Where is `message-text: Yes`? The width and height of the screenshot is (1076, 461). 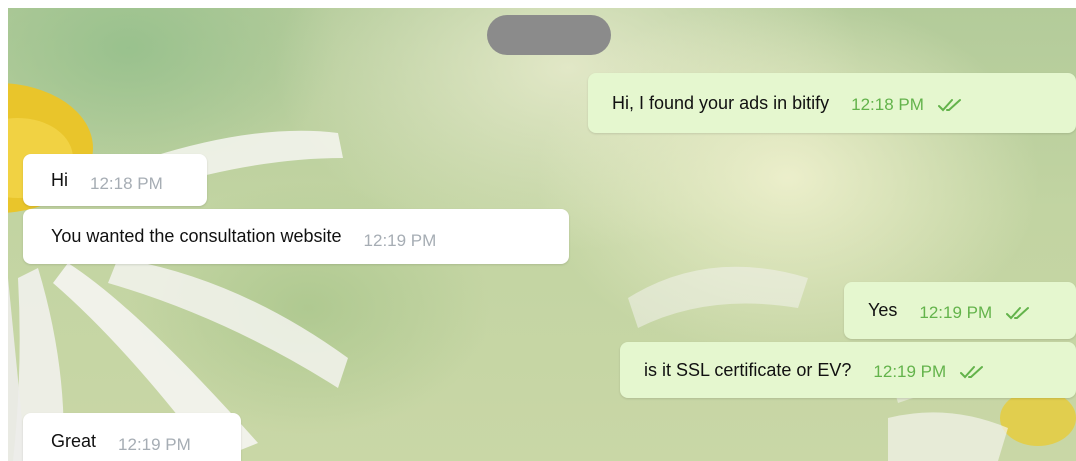 message-text: Yes is located at coordinates (883, 310).